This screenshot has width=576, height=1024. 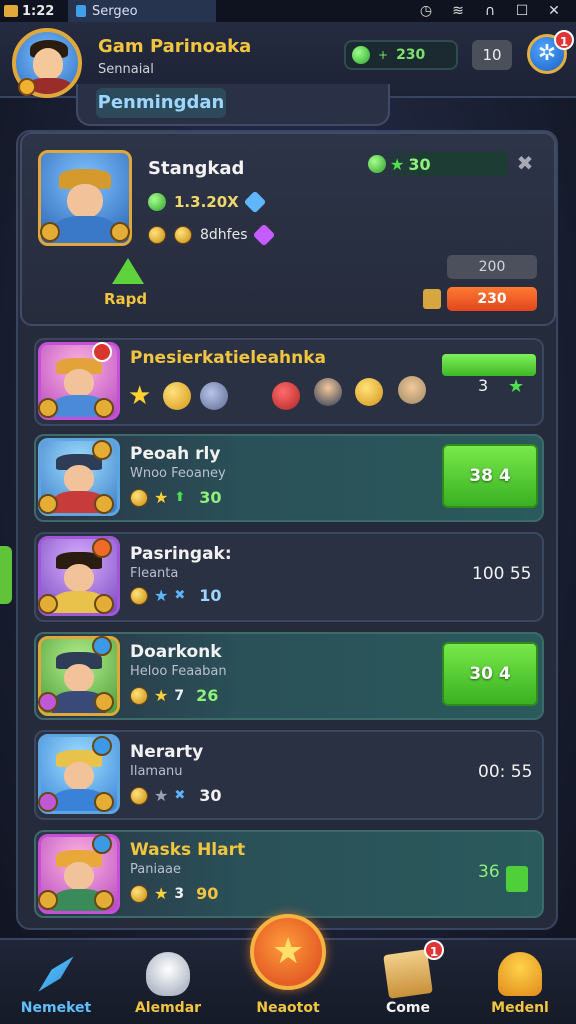 I want to click on nav-label: Alemdar, so click(x=168, y=1008).